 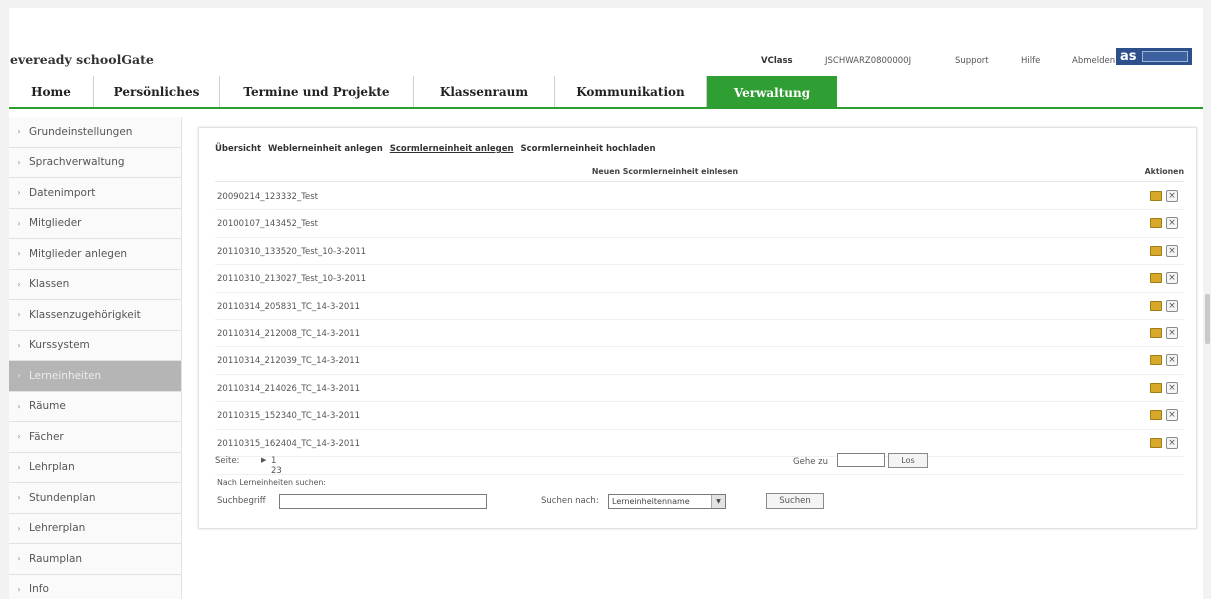 What do you see at coordinates (274, 461) in the screenshot?
I see `page-current: 1` at bounding box center [274, 461].